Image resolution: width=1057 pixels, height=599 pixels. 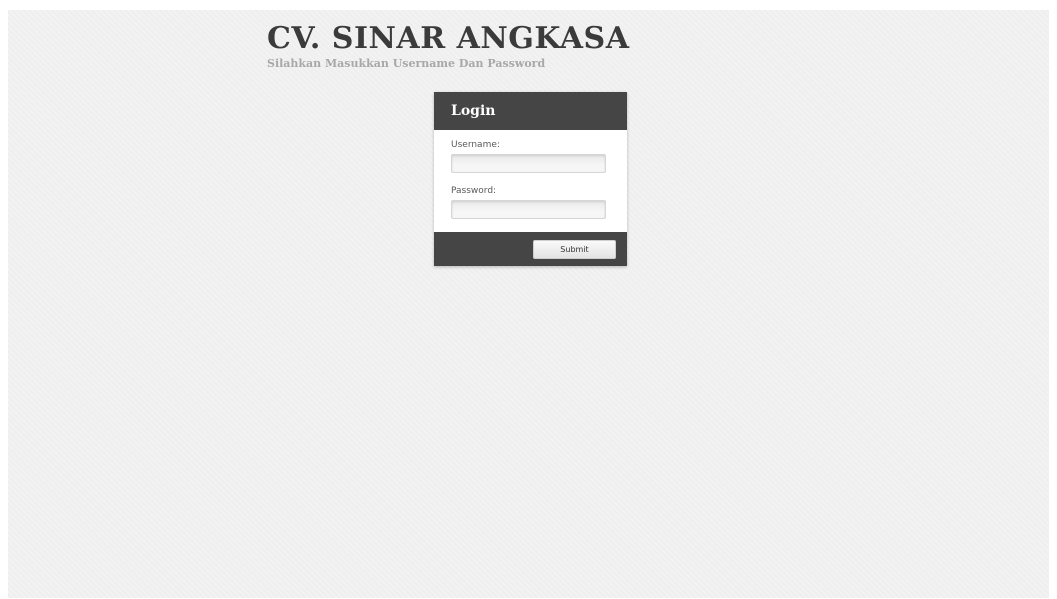 I want to click on submit-button: Submit, so click(x=574, y=249).